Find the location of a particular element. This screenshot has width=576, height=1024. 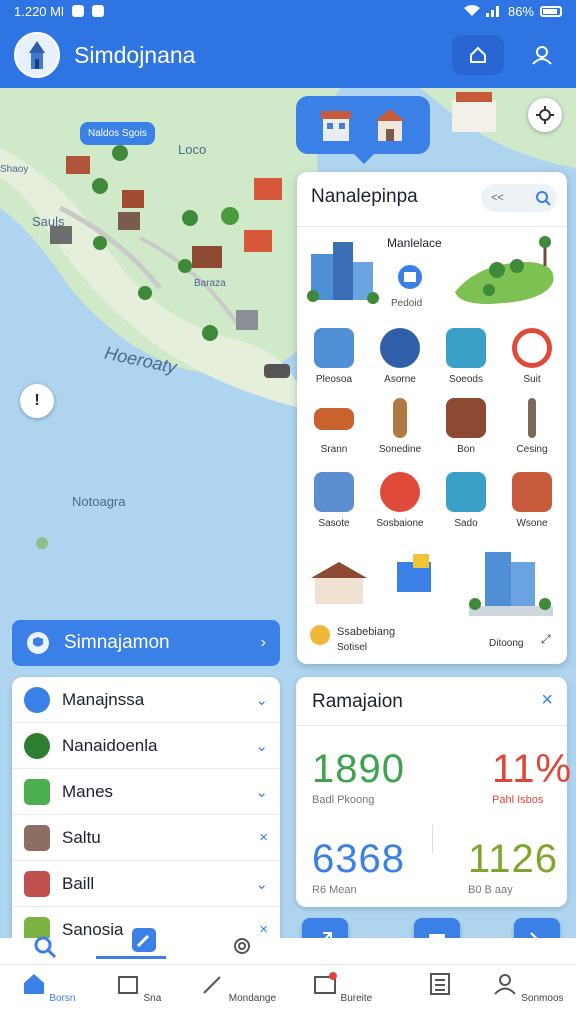

list-item: Baill ⌄ is located at coordinates (146, 884).